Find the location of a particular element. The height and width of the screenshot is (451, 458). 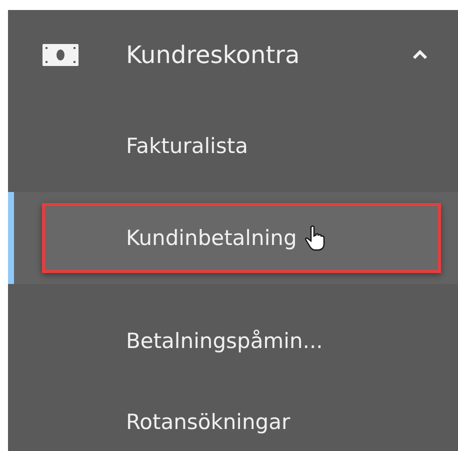

hand-cursor-icon is located at coordinates (314, 238).